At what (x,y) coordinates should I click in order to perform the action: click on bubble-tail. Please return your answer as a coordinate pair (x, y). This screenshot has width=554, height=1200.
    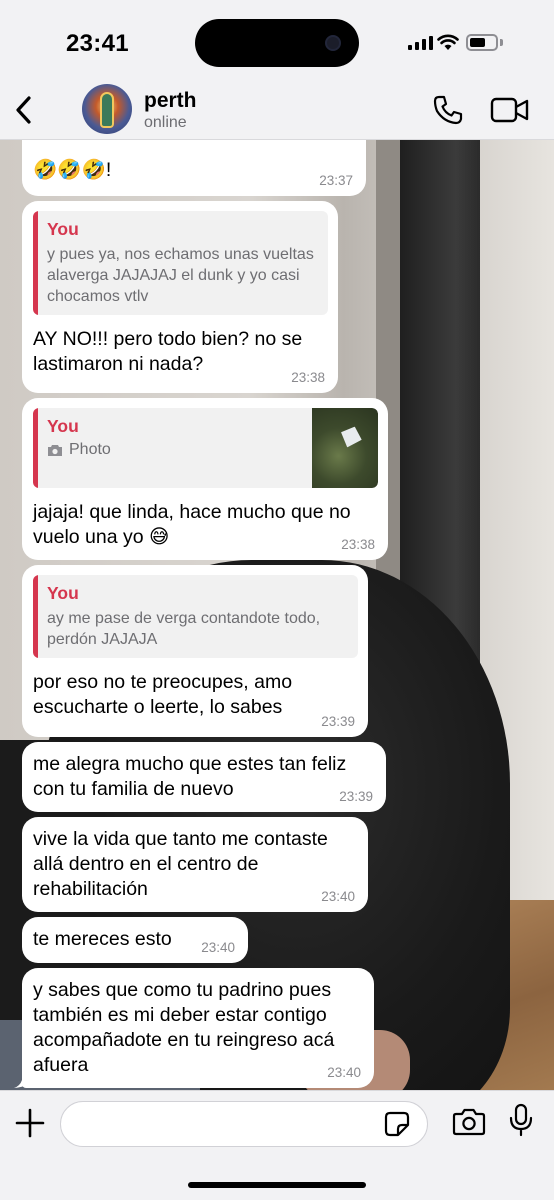
    Looking at the image, I should click on (22, 1078).